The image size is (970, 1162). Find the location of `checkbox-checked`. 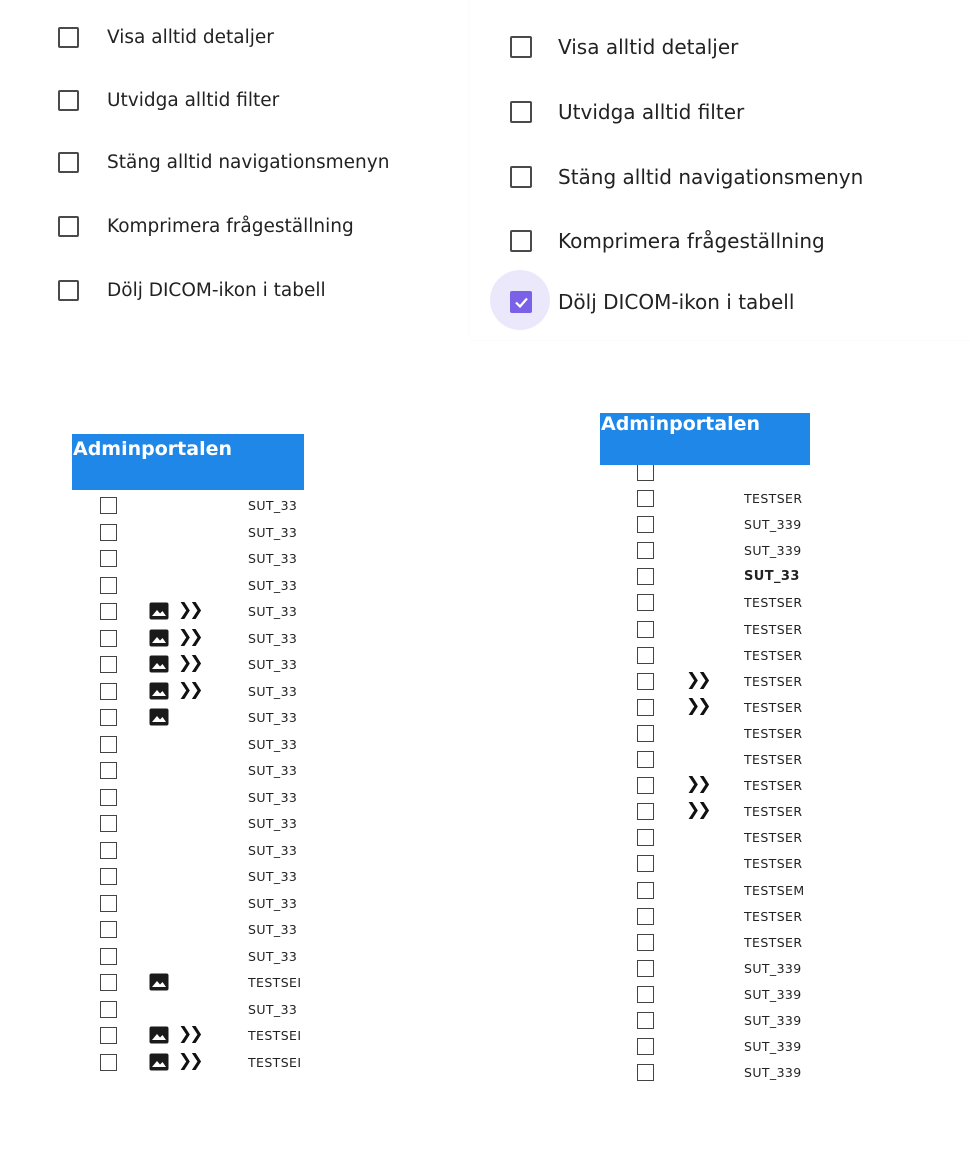

checkbox-checked is located at coordinates (521, 302).